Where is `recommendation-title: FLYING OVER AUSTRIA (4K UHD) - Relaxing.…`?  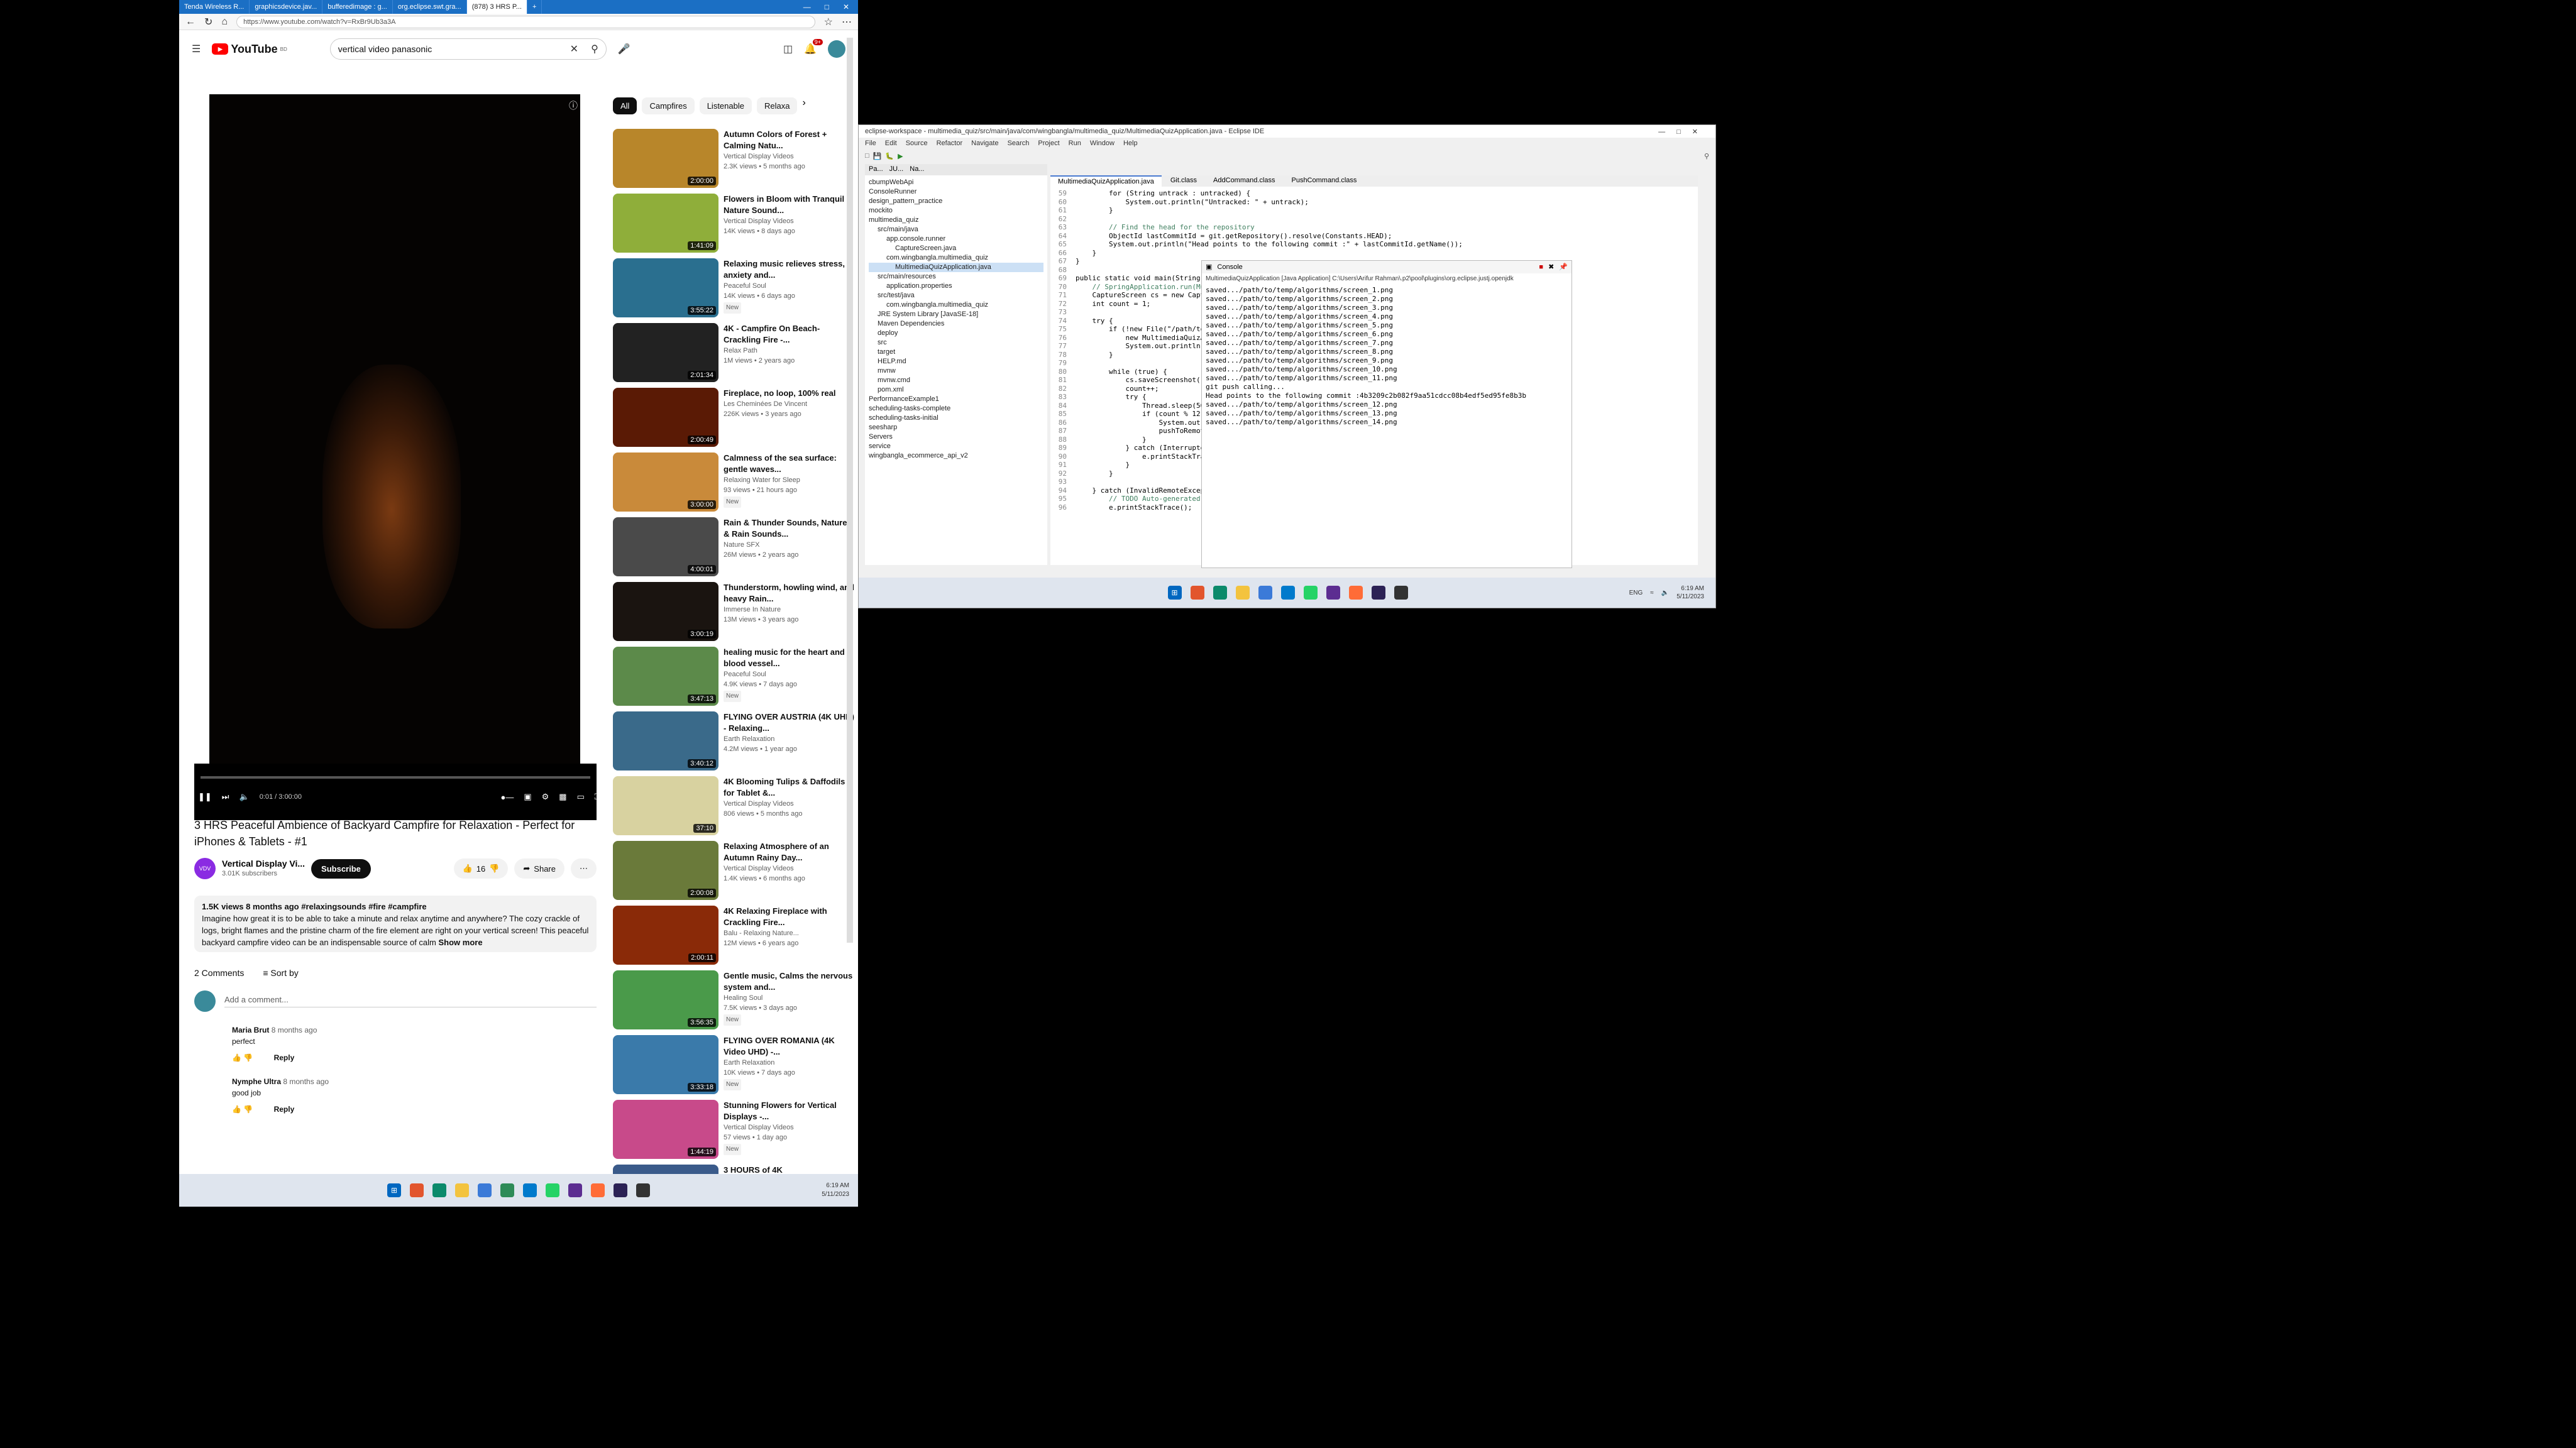 recommendation-title: FLYING OVER AUSTRIA (4K UHD) - Relaxing.… is located at coordinates (789, 722).